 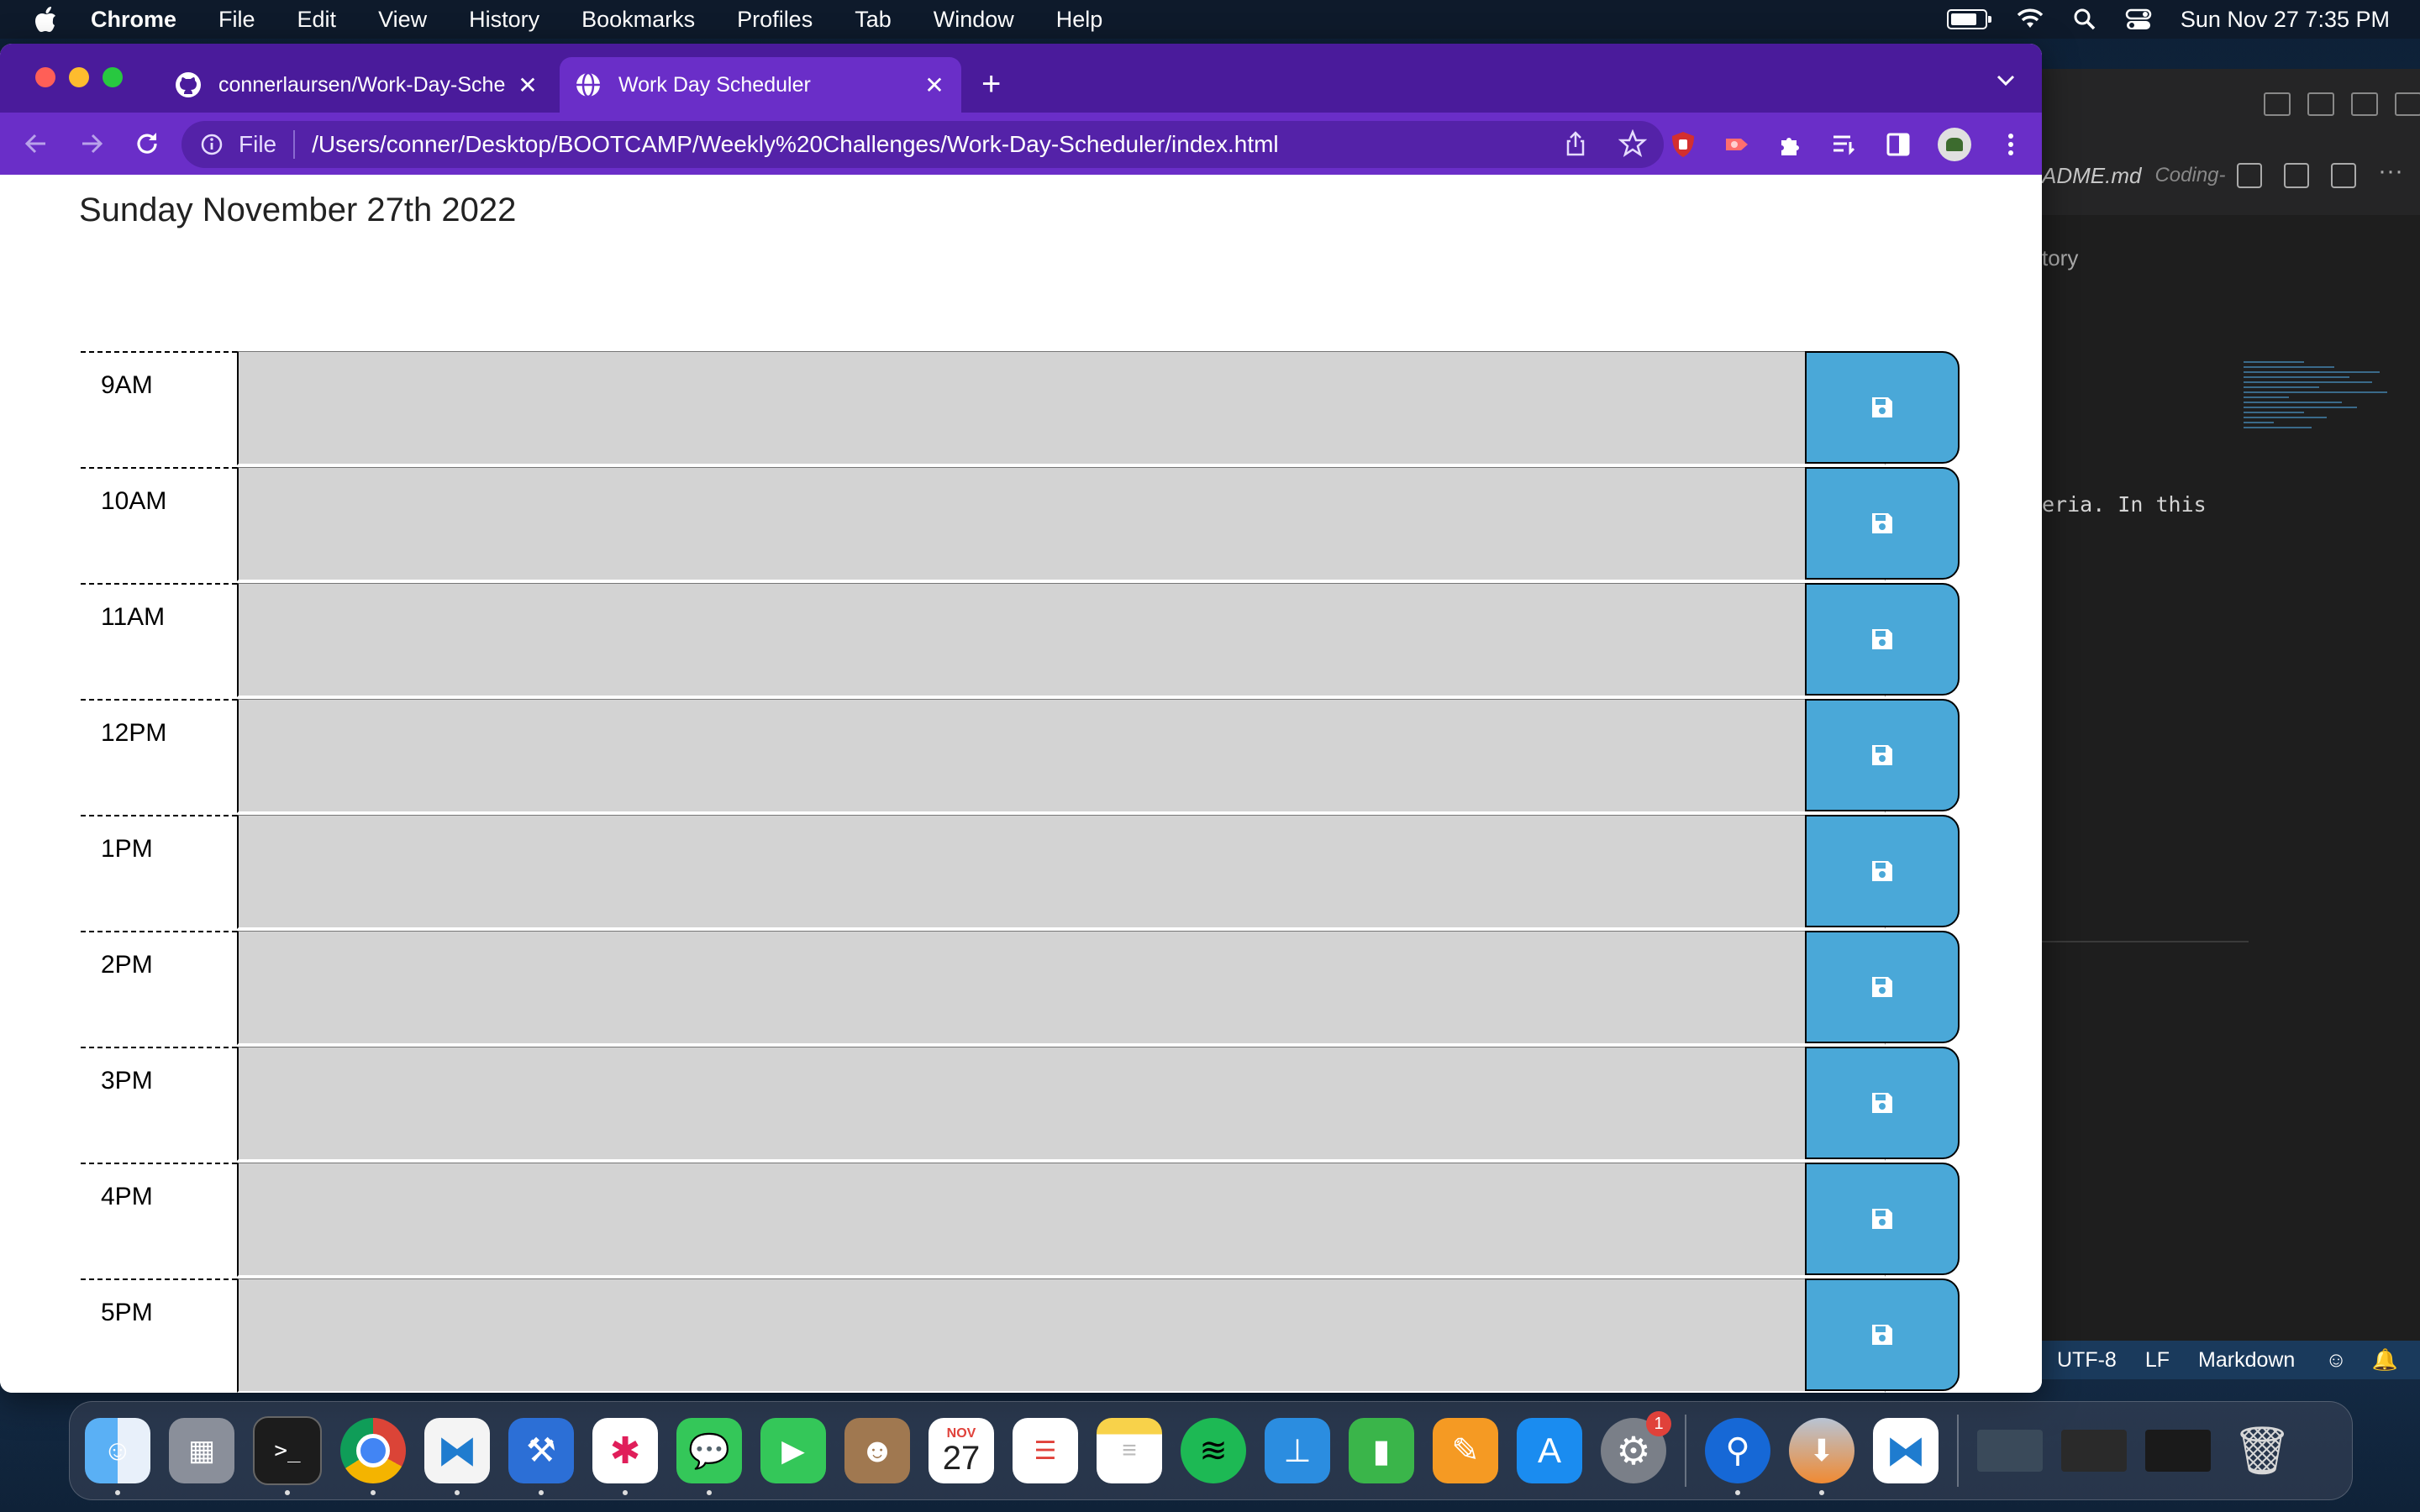 What do you see at coordinates (775, 20) in the screenshot?
I see `menu-profiles: Profiles` at bounding box center [775, 20].